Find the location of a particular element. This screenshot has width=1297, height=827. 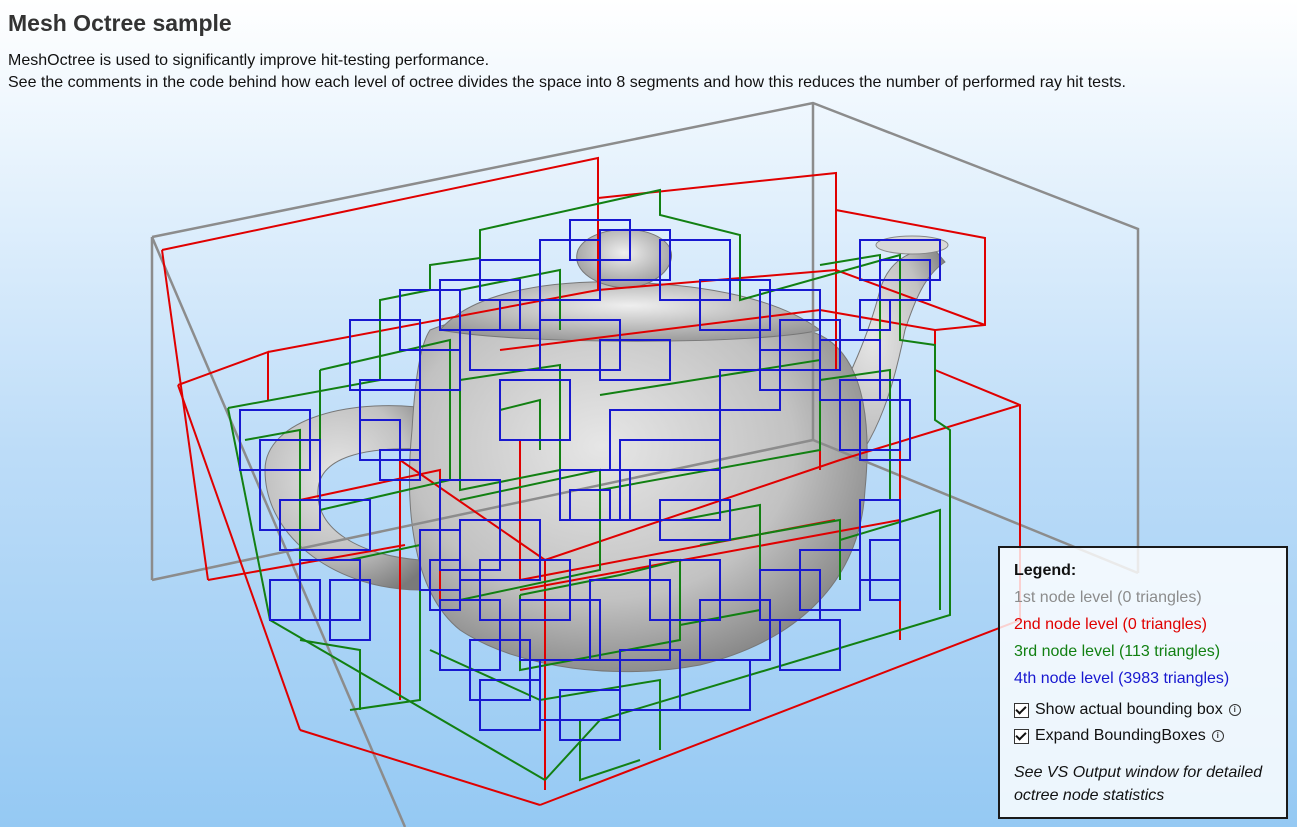

legend-level-3: 3rd node level (113 triangles) is located at coordinates (1117, 651).